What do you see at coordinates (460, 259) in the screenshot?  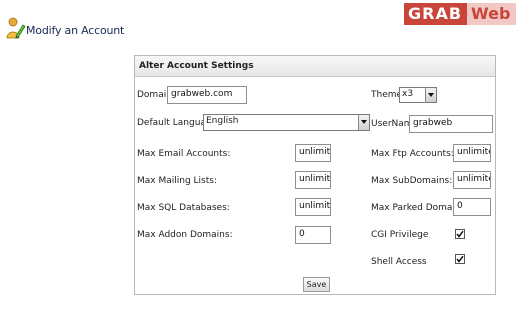 I see `shell-access-checkbox` at bounding box center [460, 259].